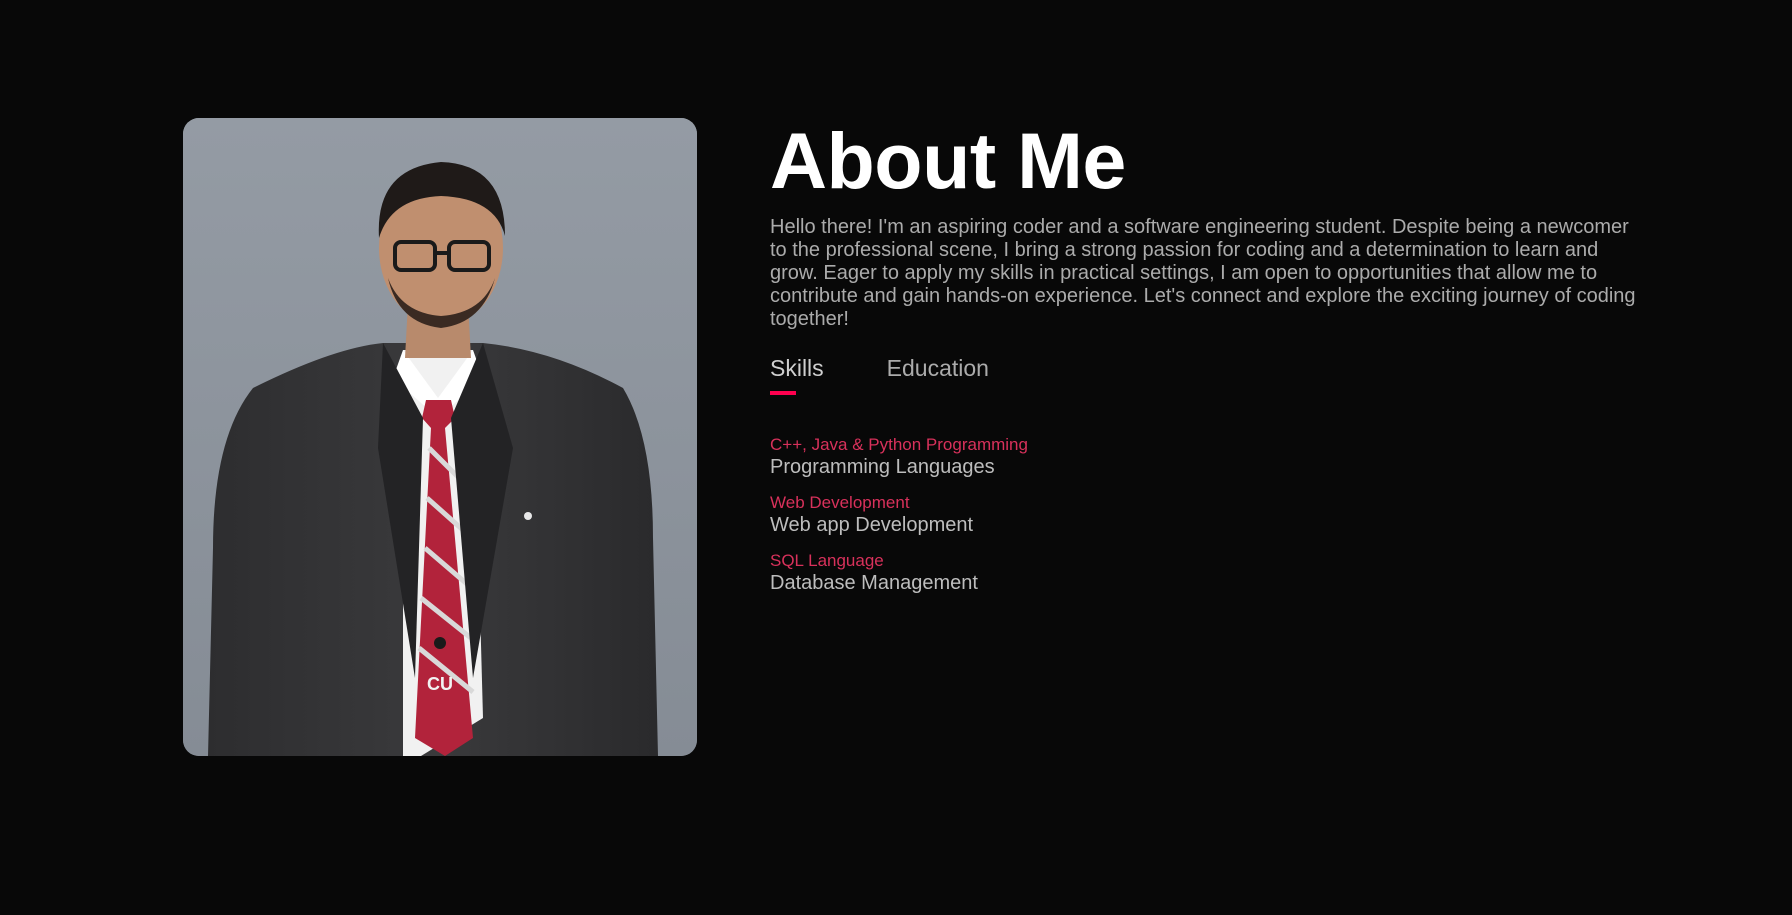 This screenshot has width=1792, height=915. I want to click on list-item: Web Development Web app Development, so click(1210, 515).